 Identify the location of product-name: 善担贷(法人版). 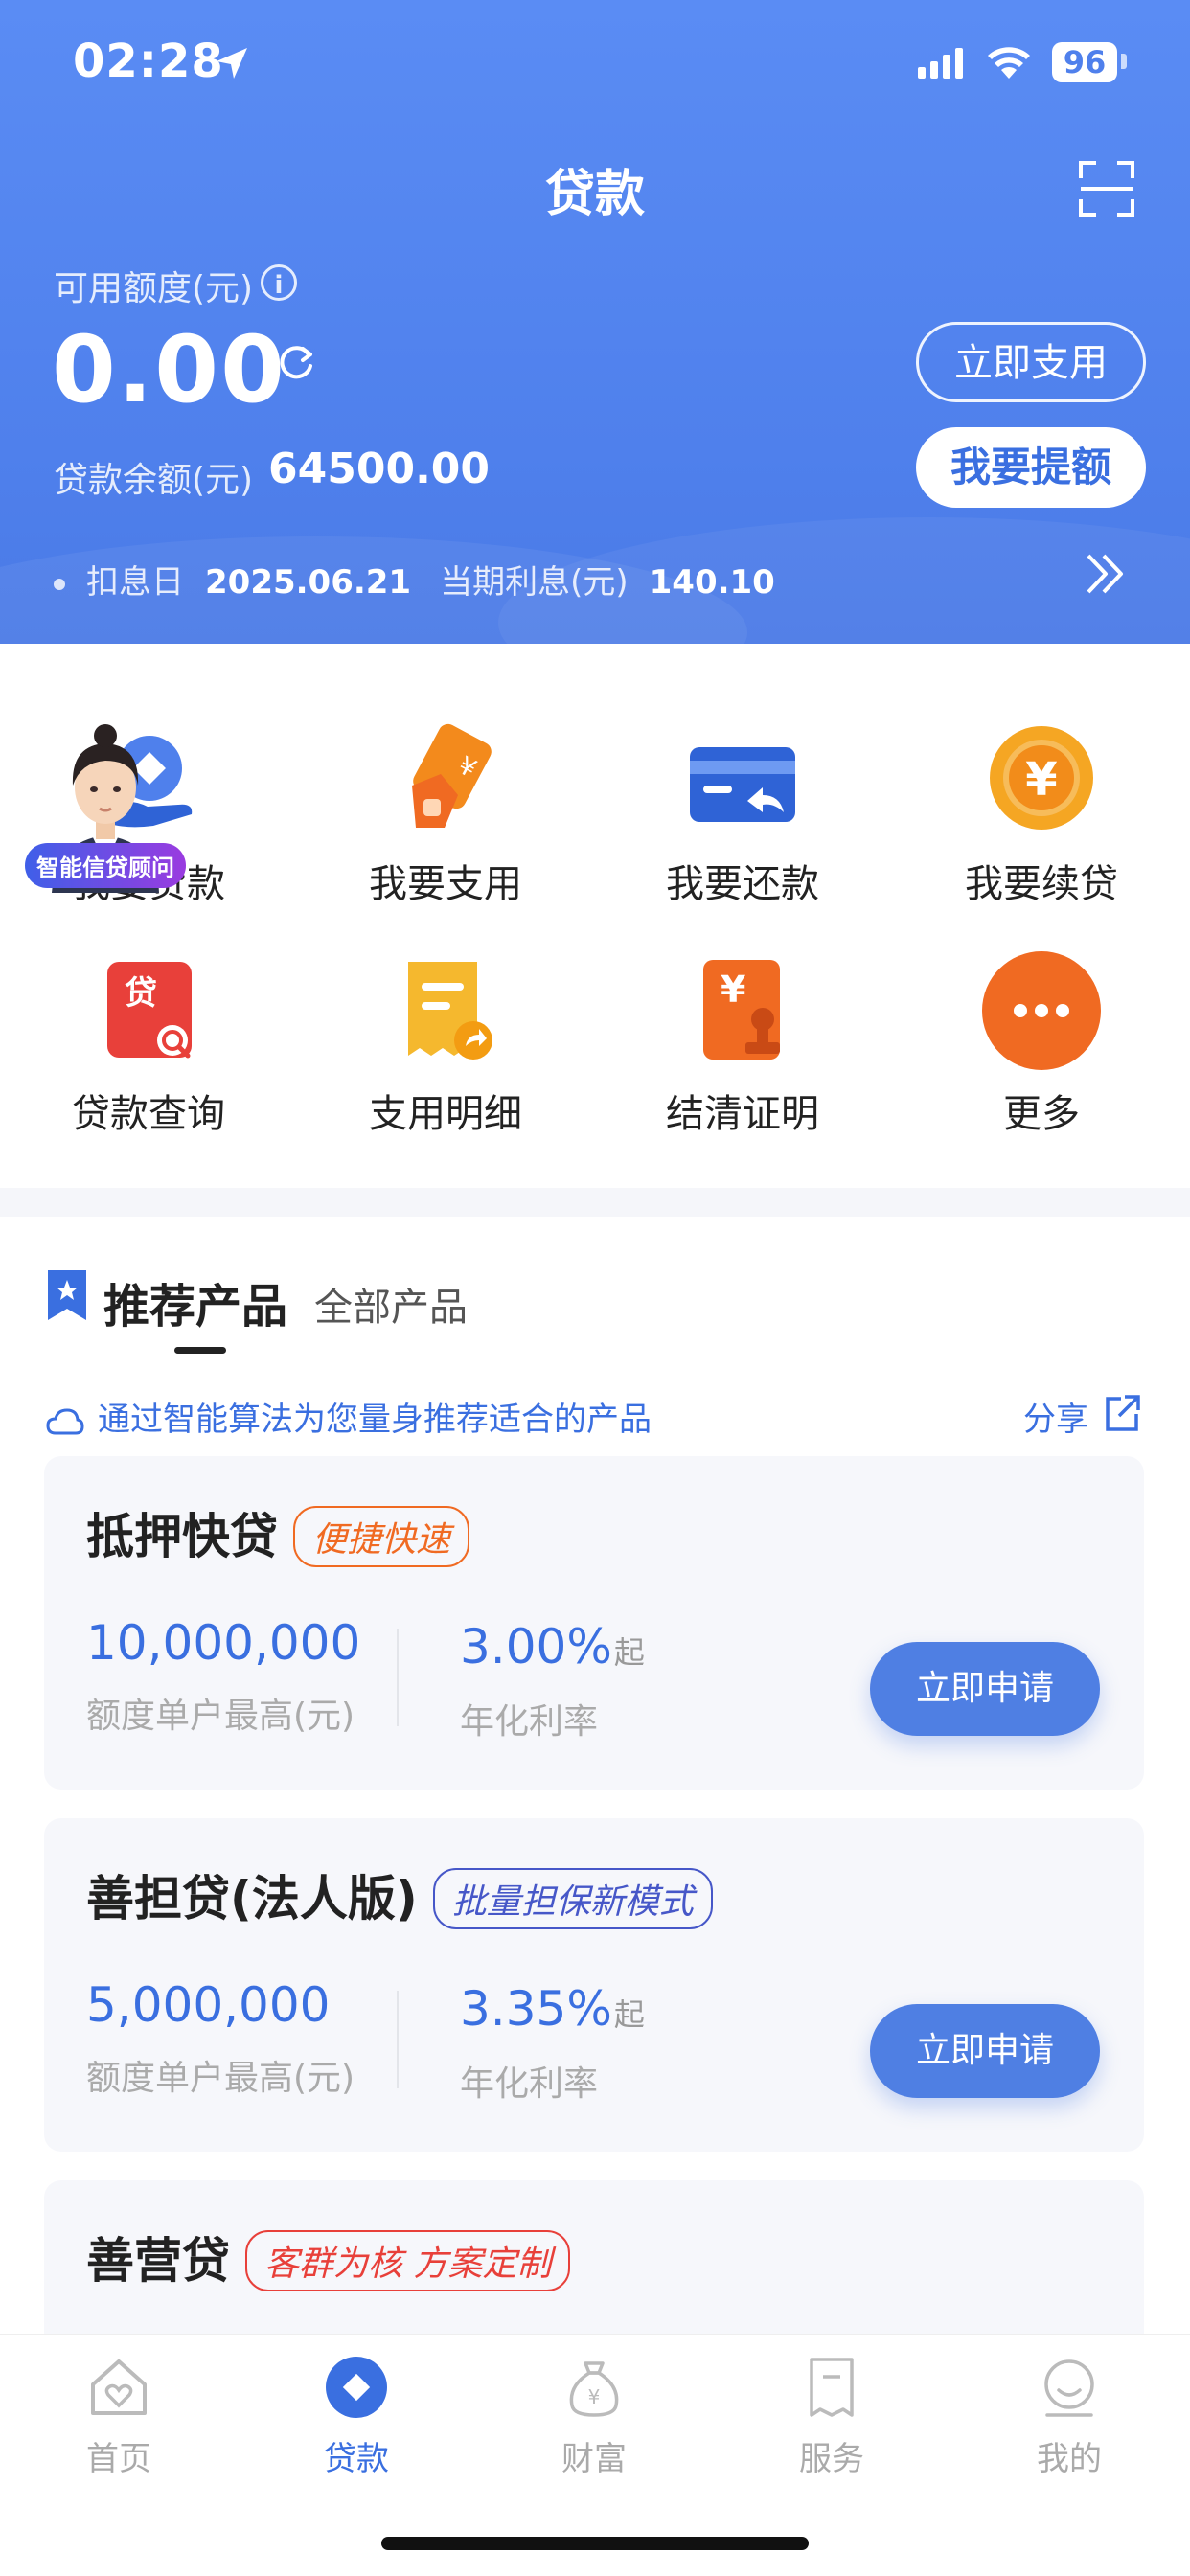
(252, 1898).